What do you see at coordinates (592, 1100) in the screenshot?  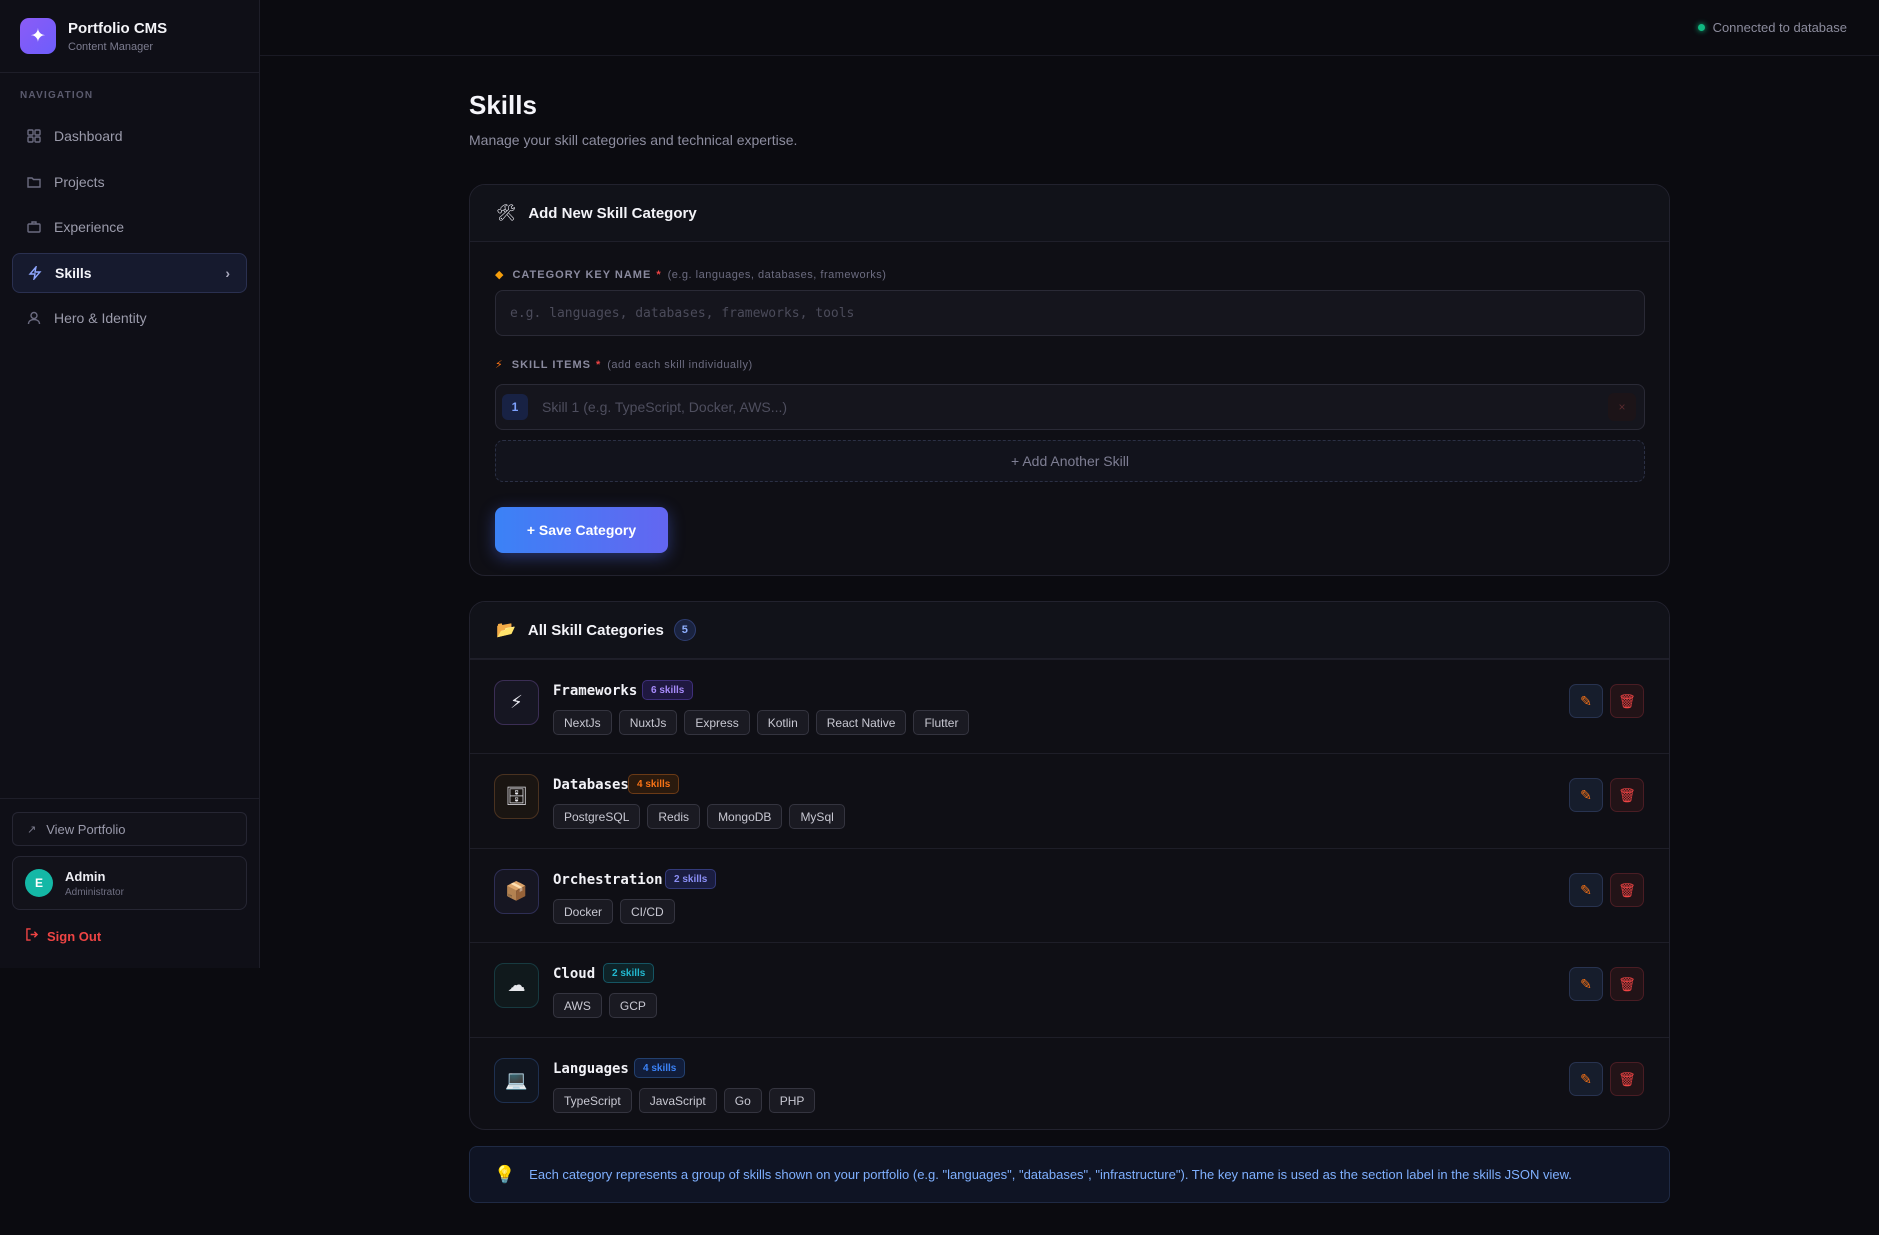 I see `skill-tag: TypeScript` at bounding box center [592, 1100].